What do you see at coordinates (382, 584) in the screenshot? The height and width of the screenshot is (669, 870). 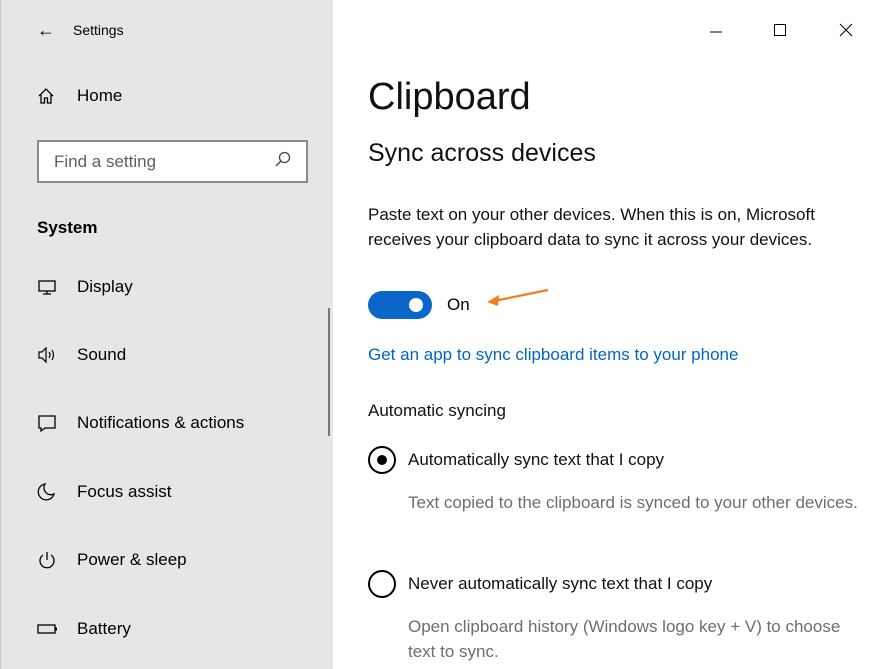 I see `radio-button-unchecked` at bounding box center [382, 584].